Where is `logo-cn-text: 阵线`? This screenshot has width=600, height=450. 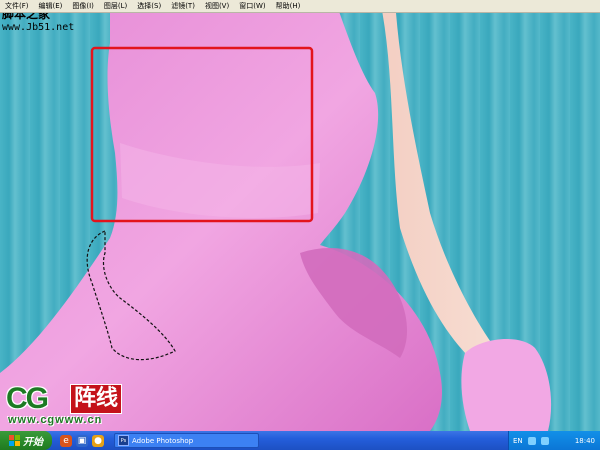 logo-cn-text: 阵线 is located at coordinates (96, 399).